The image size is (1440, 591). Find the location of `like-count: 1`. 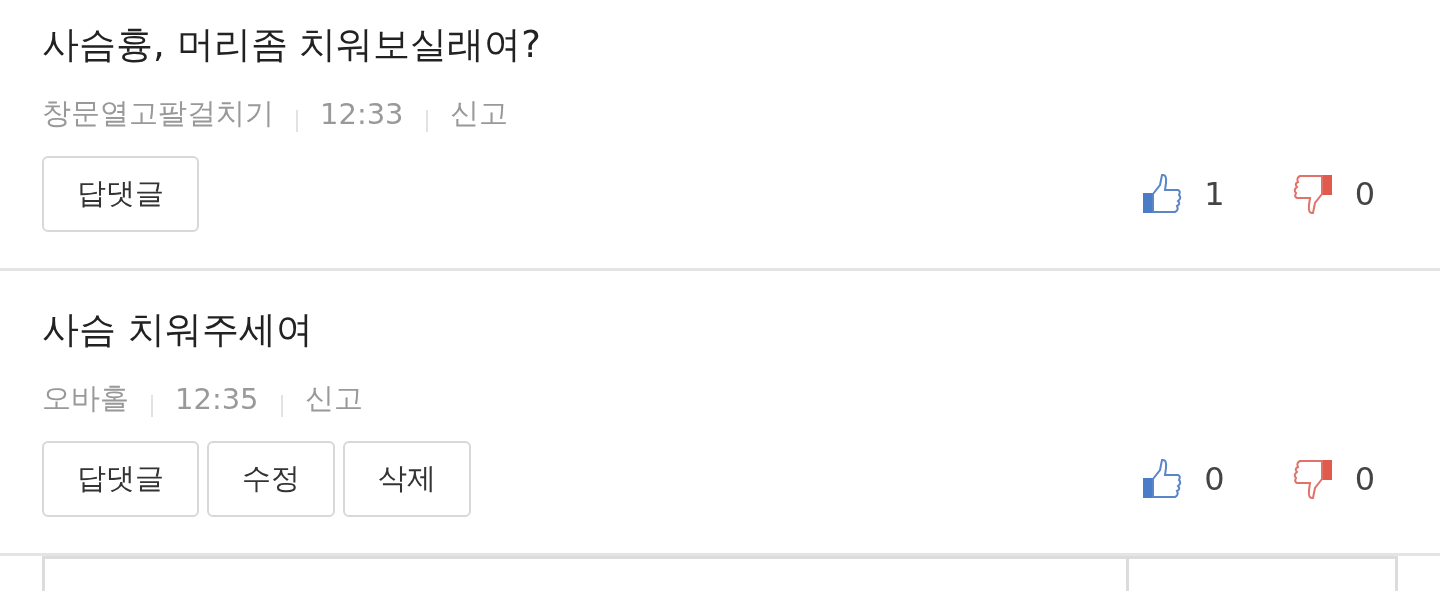

like-count: 1 is located at coordinates (1214, 194).